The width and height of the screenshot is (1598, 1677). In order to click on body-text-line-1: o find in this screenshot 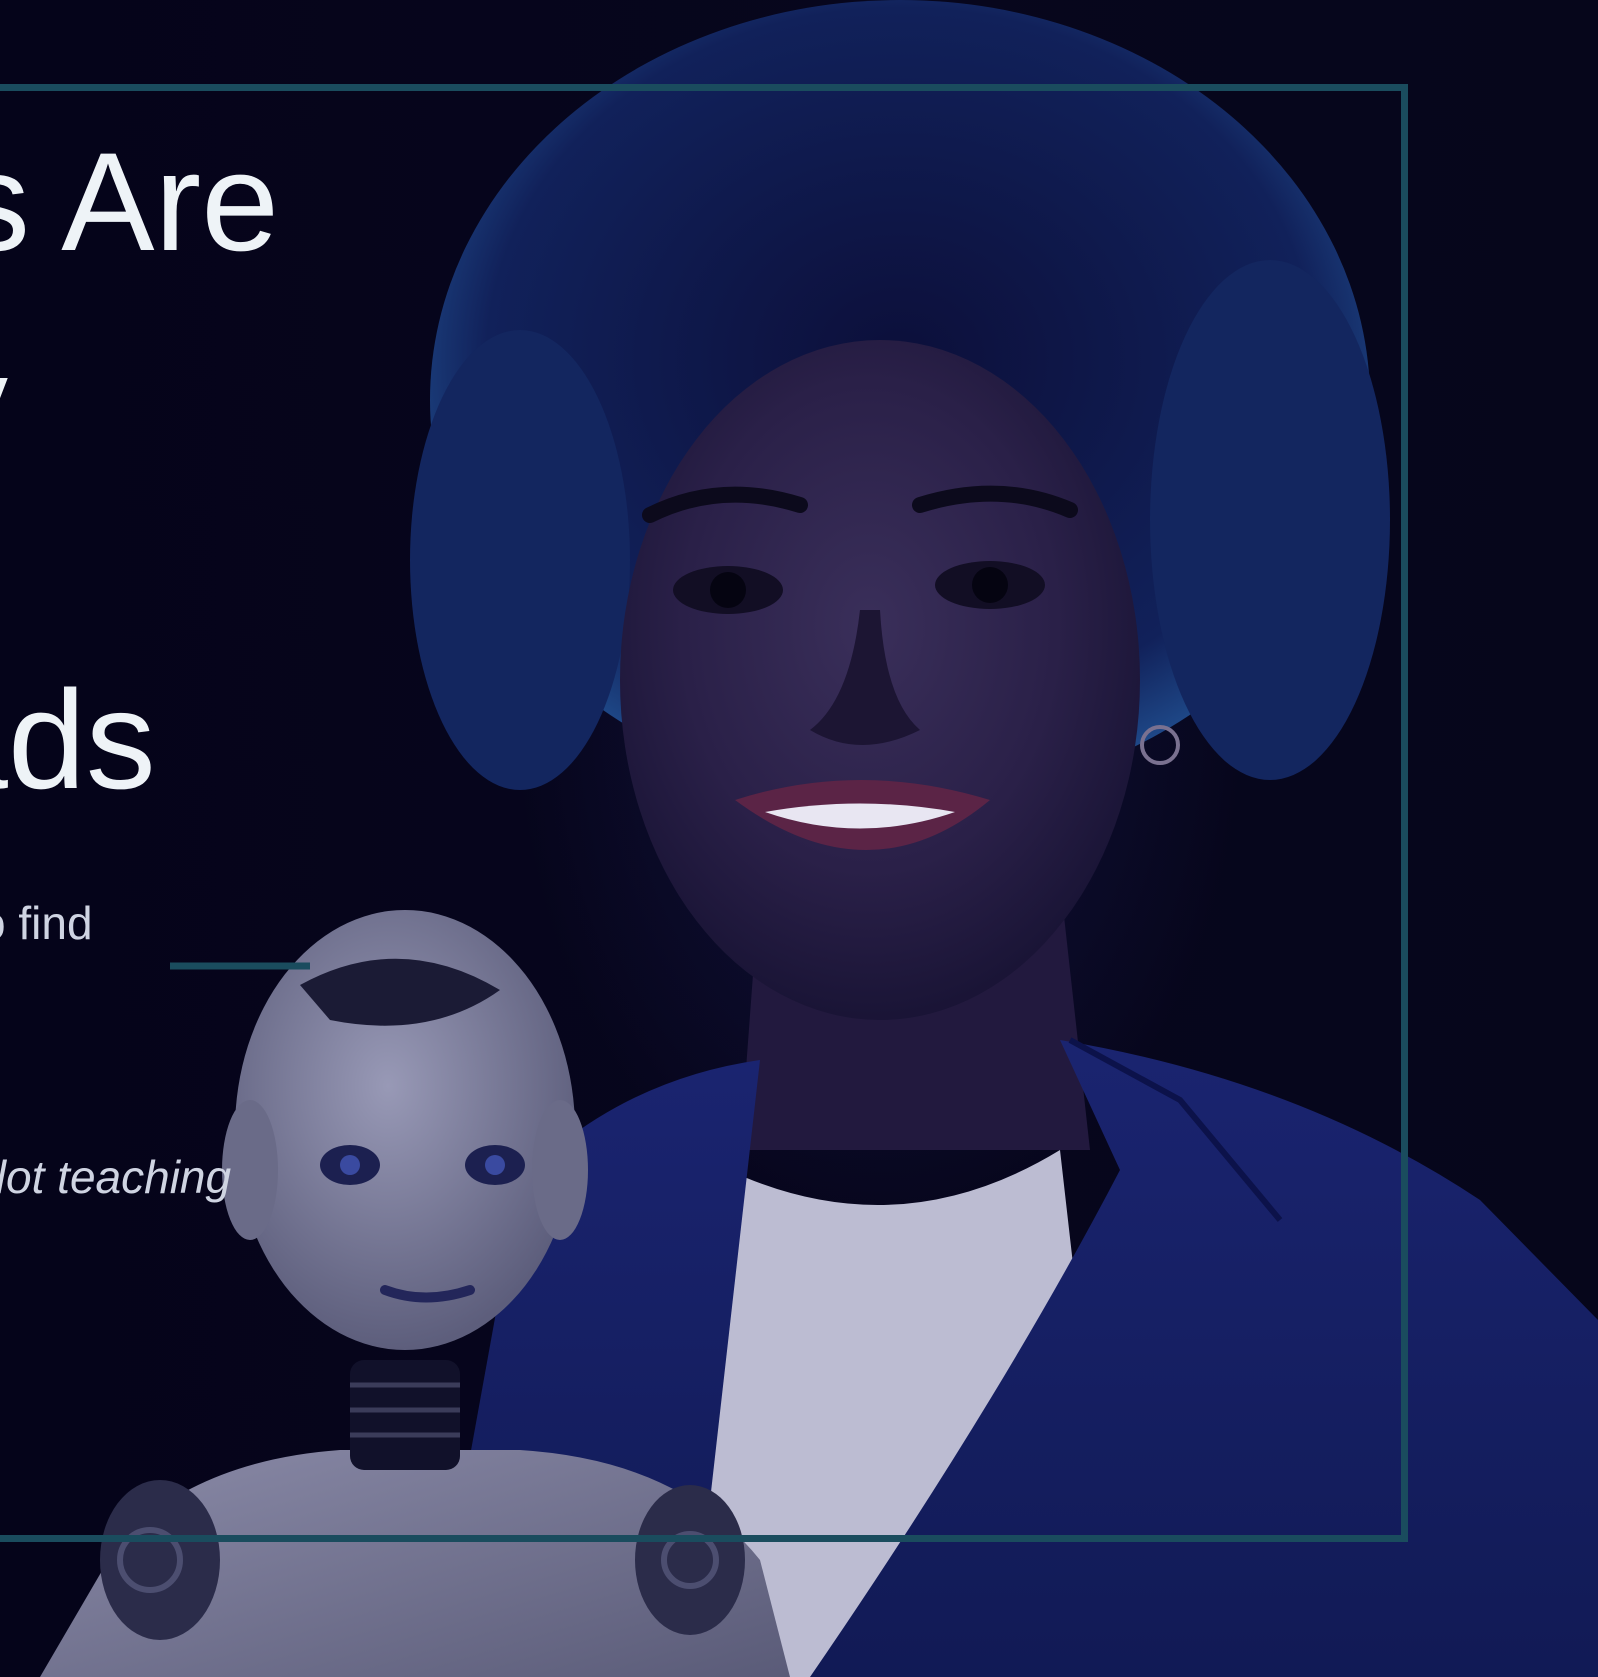, I will do `click(46, 923)`.